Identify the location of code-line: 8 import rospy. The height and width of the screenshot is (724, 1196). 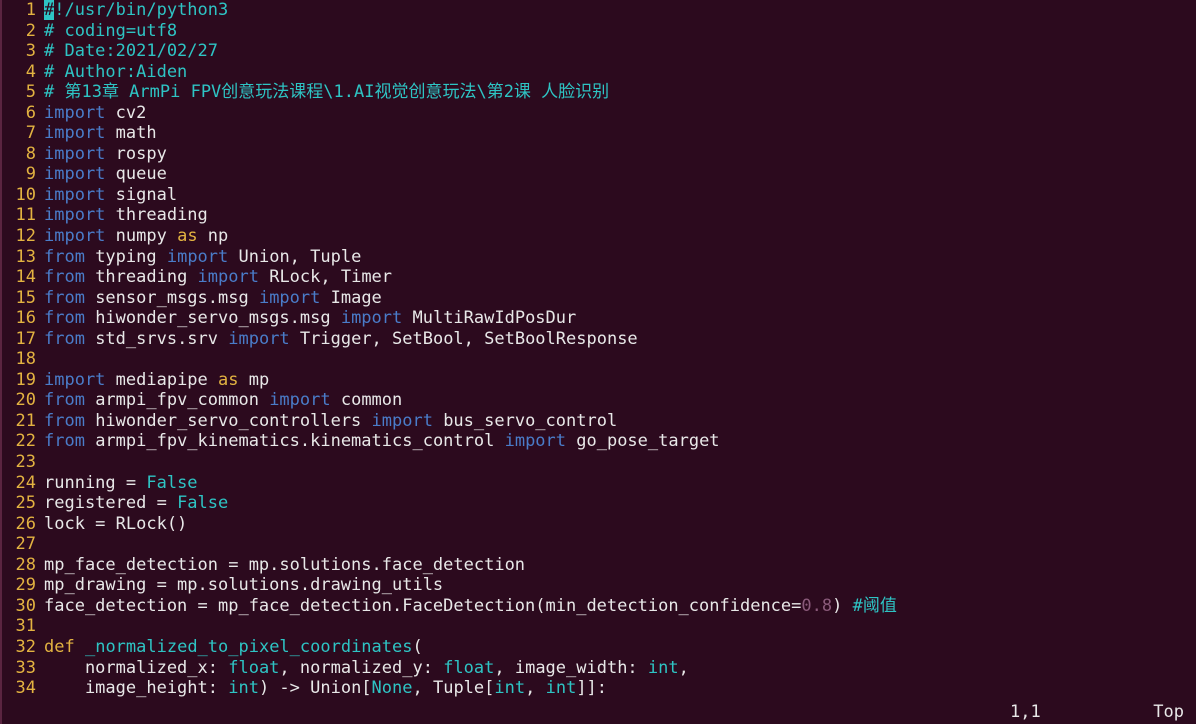
(599, 154).